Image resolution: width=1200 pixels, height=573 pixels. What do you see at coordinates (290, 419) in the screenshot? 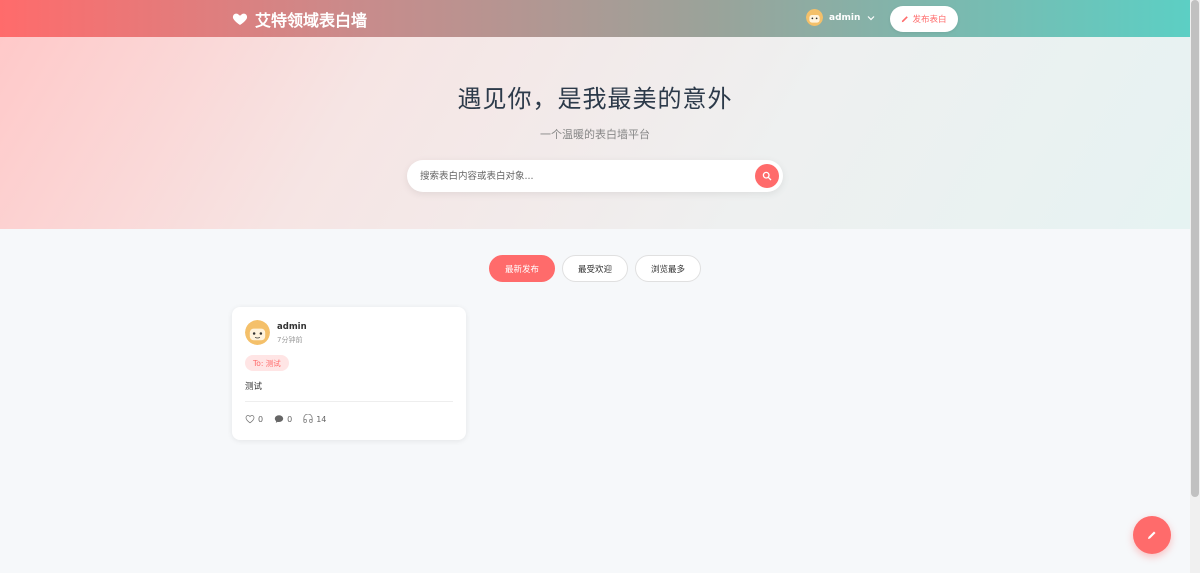
I see `comment-count: 0` at bounding box center [290, 419].